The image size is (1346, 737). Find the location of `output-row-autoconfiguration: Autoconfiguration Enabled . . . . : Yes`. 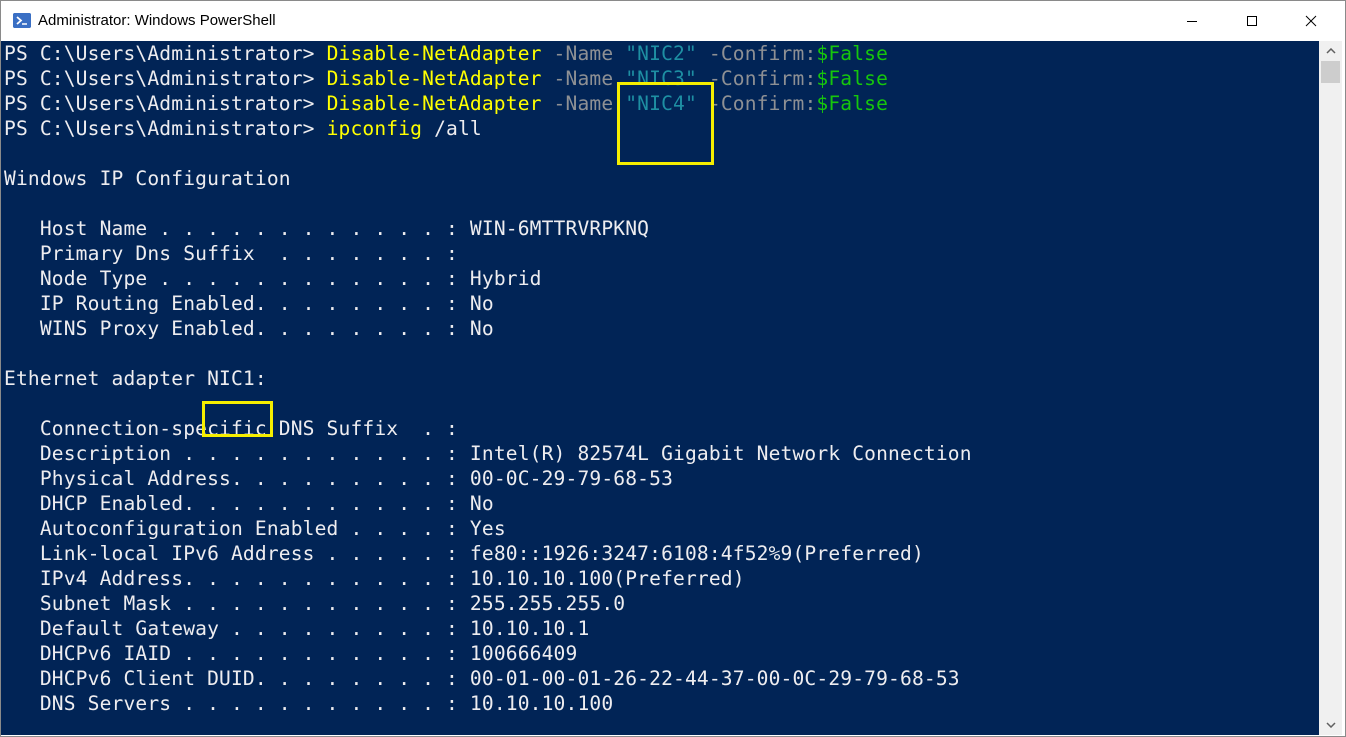

output-row-autoconfiguration: Autoconfiguration Enabled . . . . : Yes is located at coordinates (255, 528).